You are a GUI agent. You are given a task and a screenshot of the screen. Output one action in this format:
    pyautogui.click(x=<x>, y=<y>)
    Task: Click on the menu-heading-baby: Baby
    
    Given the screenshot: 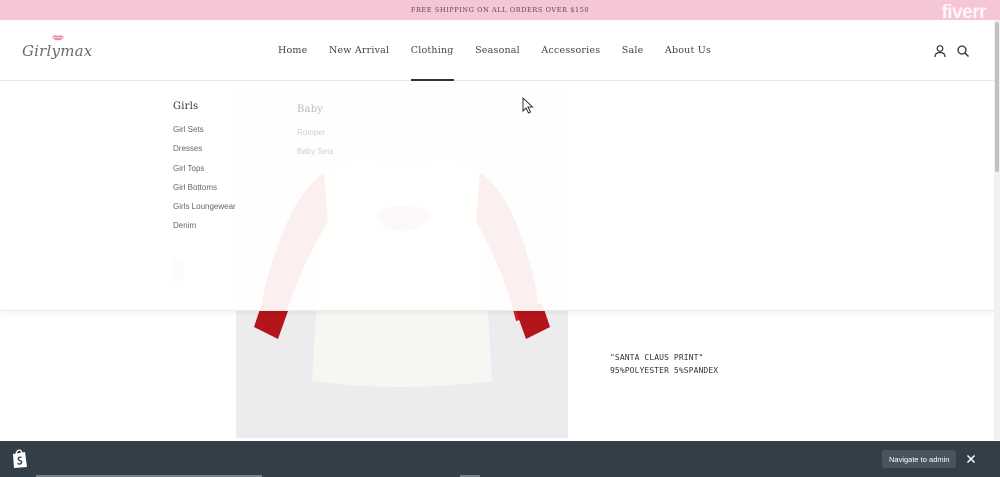 What is the action you would take?
    pyautogui.click(x=315, y=109)
    